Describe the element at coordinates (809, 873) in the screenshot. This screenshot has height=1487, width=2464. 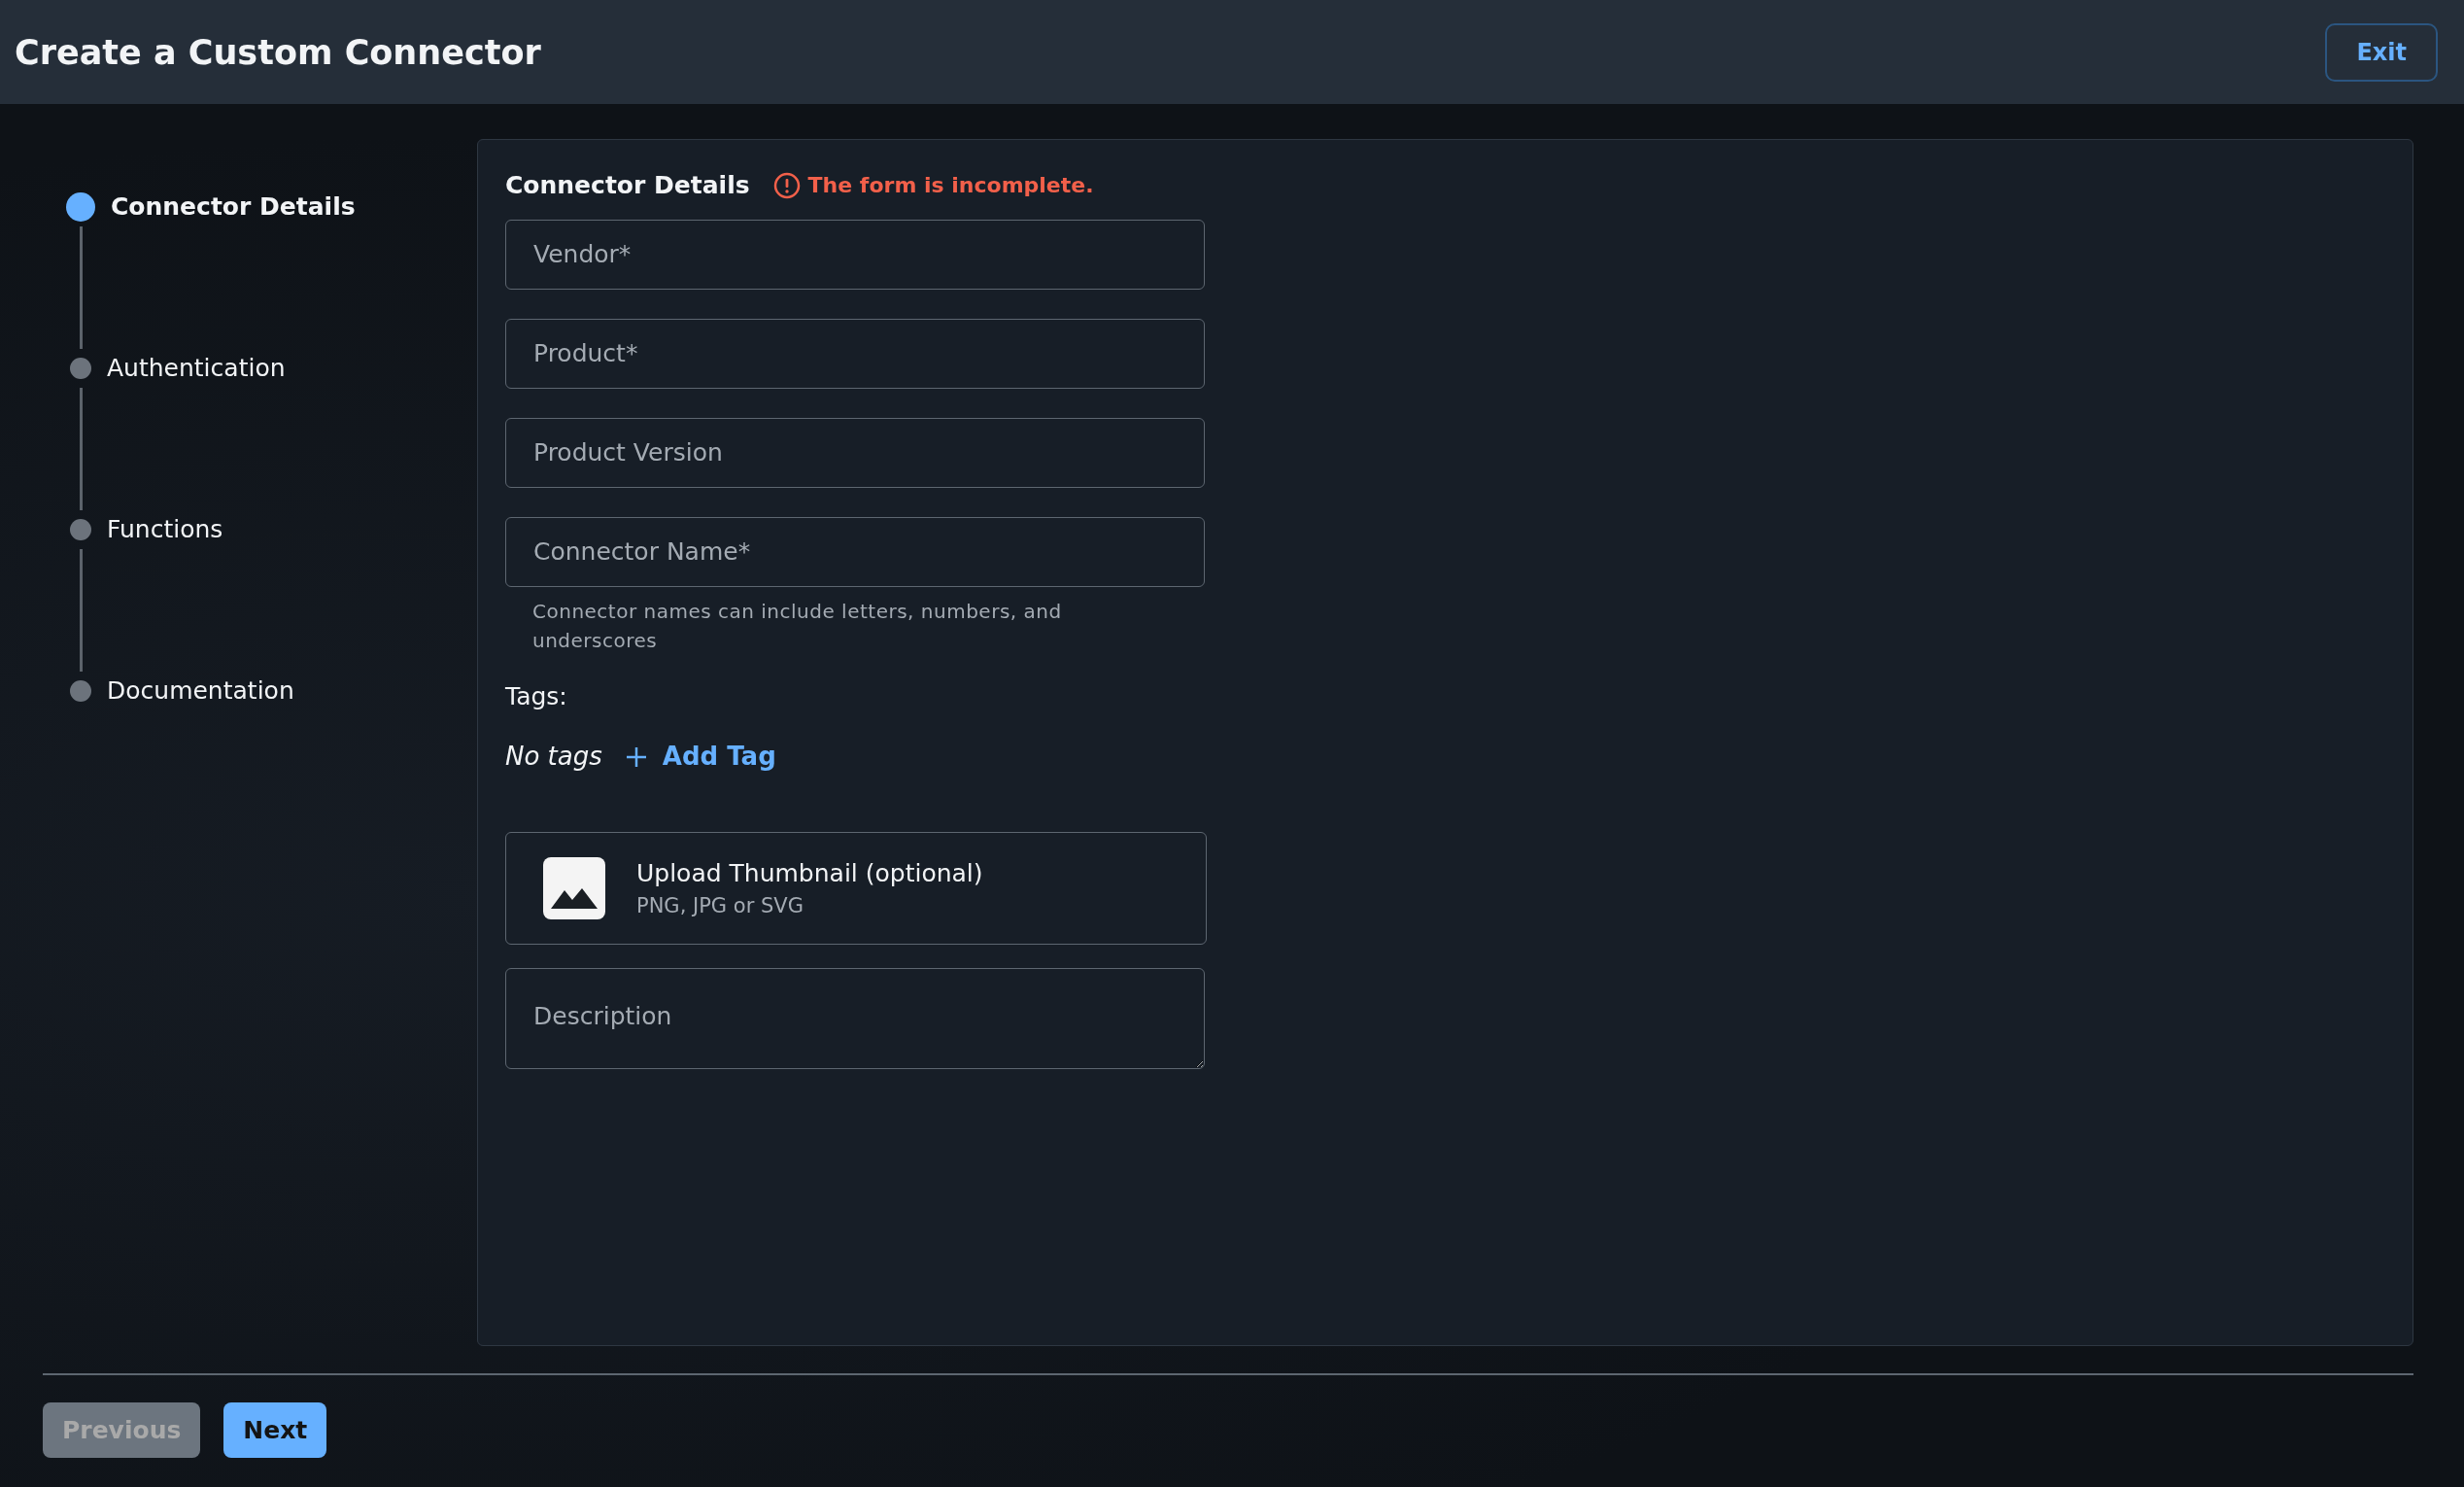
I see `upload-title: Upload Thumbnail (optional)` at that location.